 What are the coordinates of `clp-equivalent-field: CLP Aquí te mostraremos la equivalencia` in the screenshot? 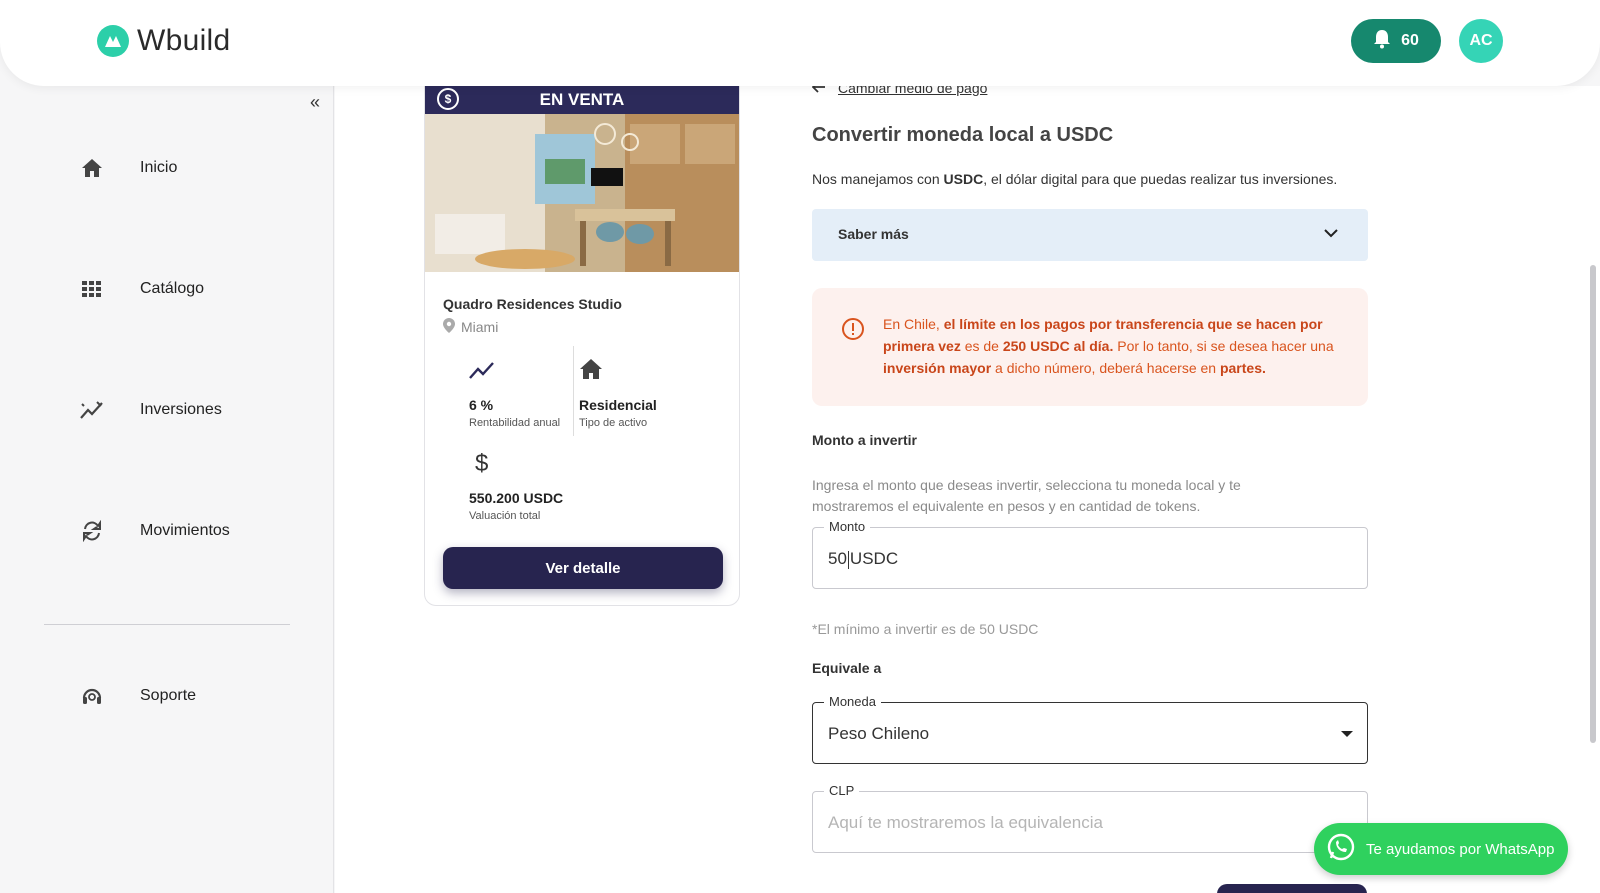 It's located at (1090, 818).